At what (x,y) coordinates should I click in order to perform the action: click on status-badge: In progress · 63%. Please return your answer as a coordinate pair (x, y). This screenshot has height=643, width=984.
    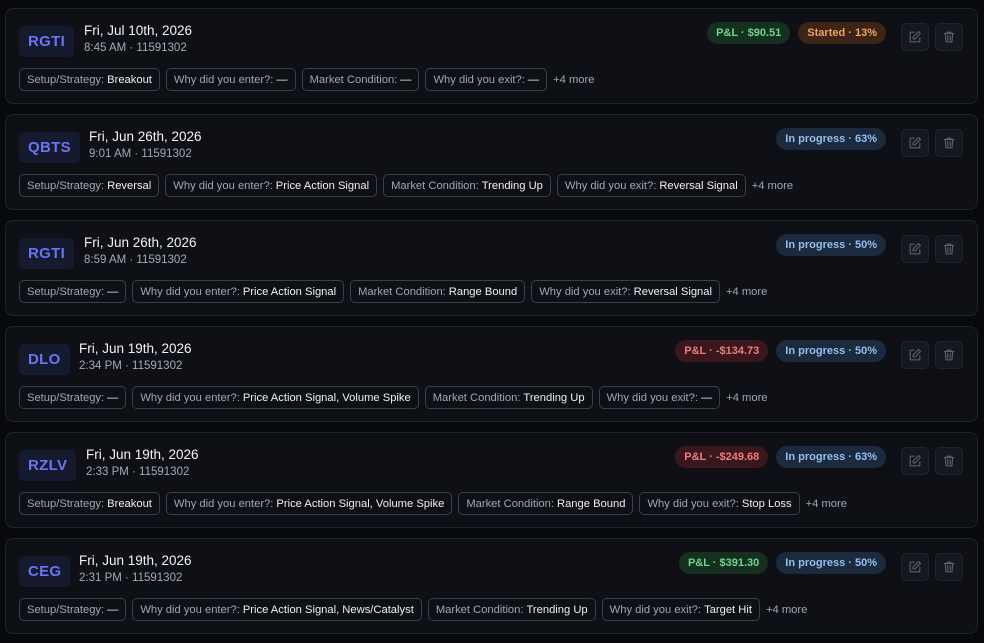
    Looking at the image, I should click on (831, 457).